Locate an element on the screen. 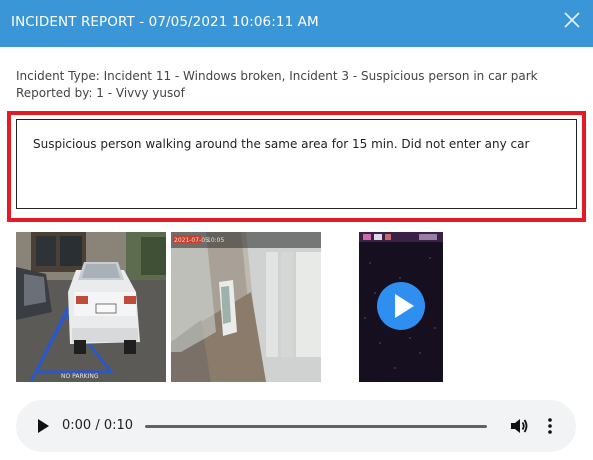 The image size is (593, 460). audio-player: 0:00 / 0:10 is located at coordinates (296, 426).